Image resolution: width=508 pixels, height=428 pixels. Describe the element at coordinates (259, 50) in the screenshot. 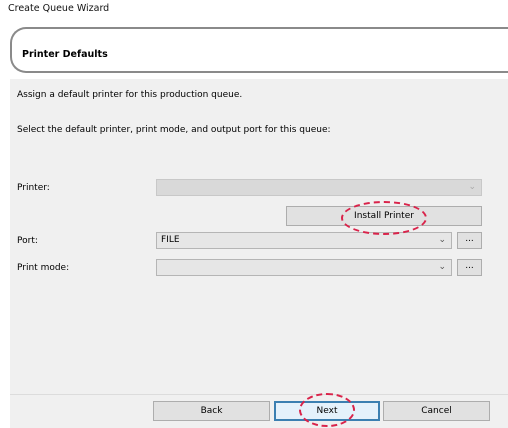

I see `header-panel: Printer Defaults` at that location.